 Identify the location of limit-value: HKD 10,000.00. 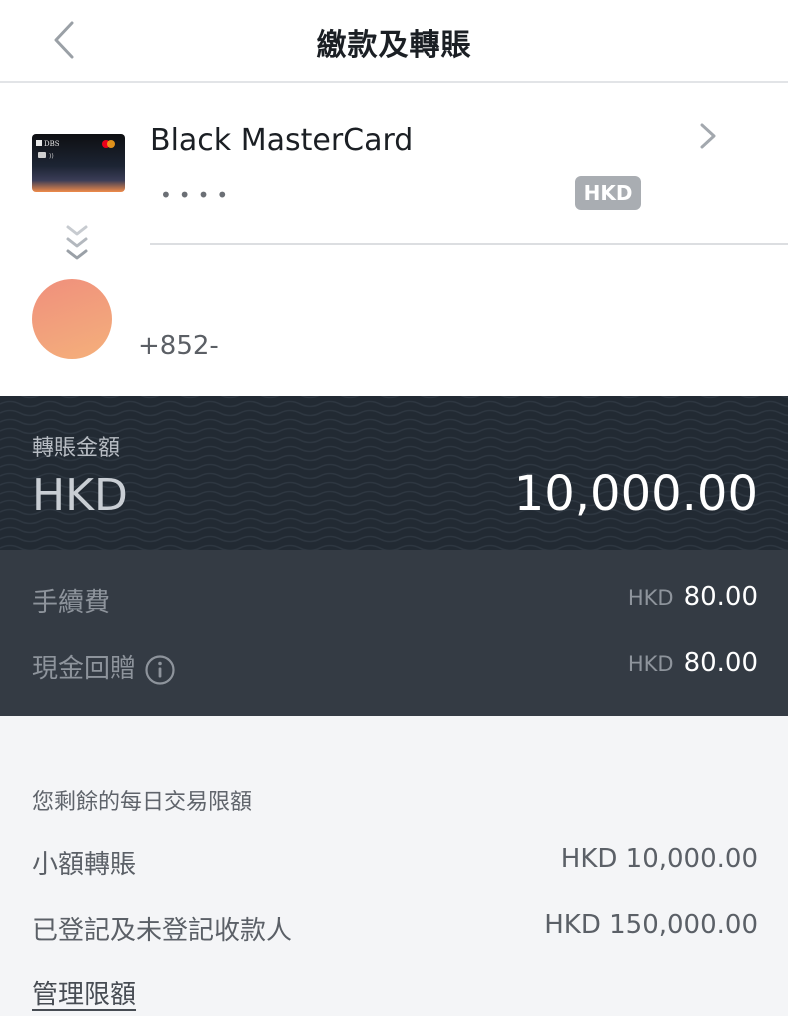
(659, 859).